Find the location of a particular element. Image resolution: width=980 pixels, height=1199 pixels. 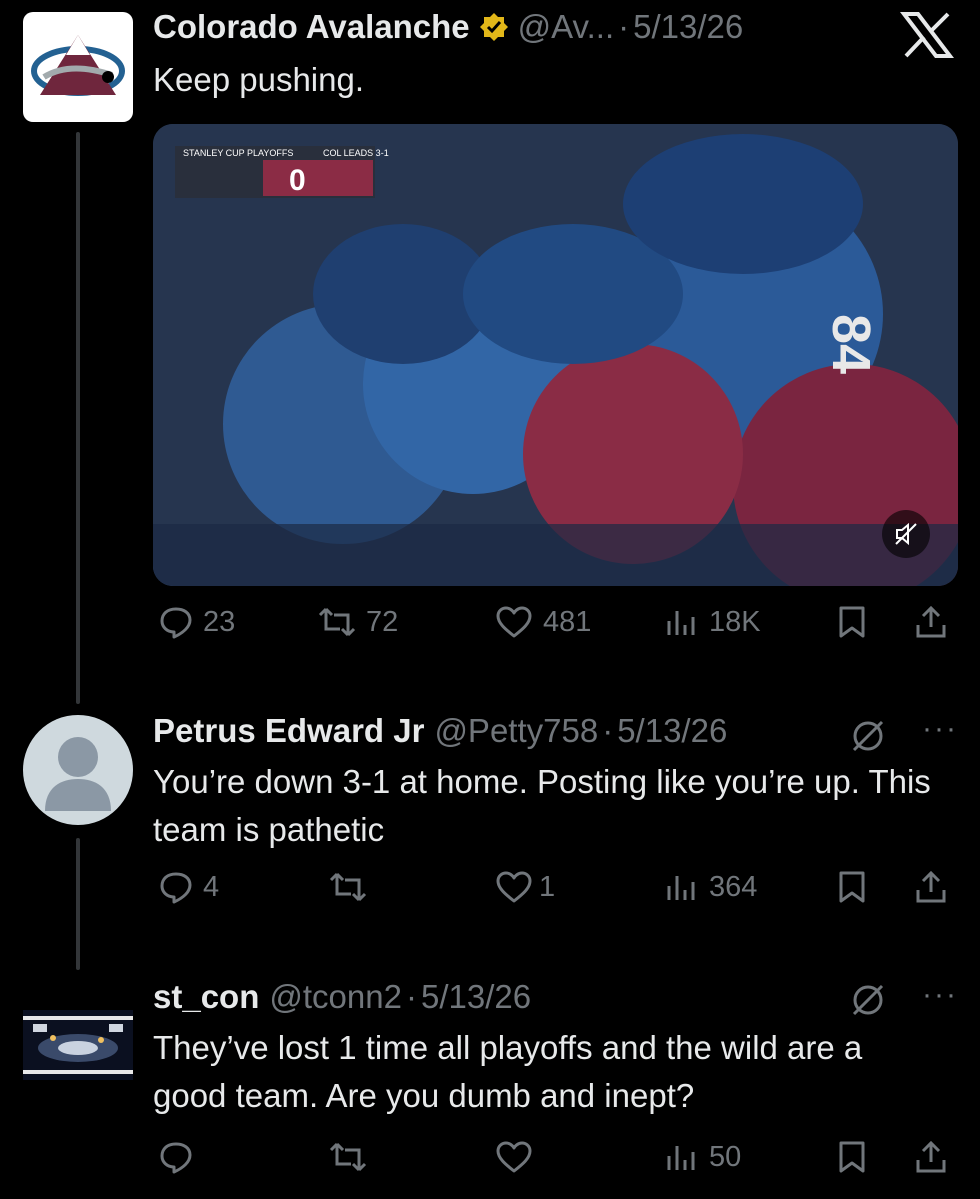

author-name: st_con is located at coordinates (206, 997).